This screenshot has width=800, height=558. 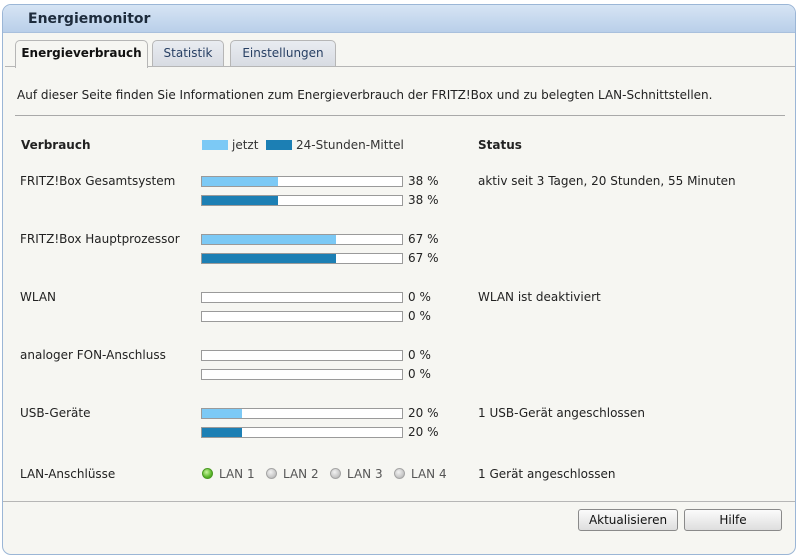 I want to click on tab-einstellungen: Einstellungen, so click(x=283, y=53).